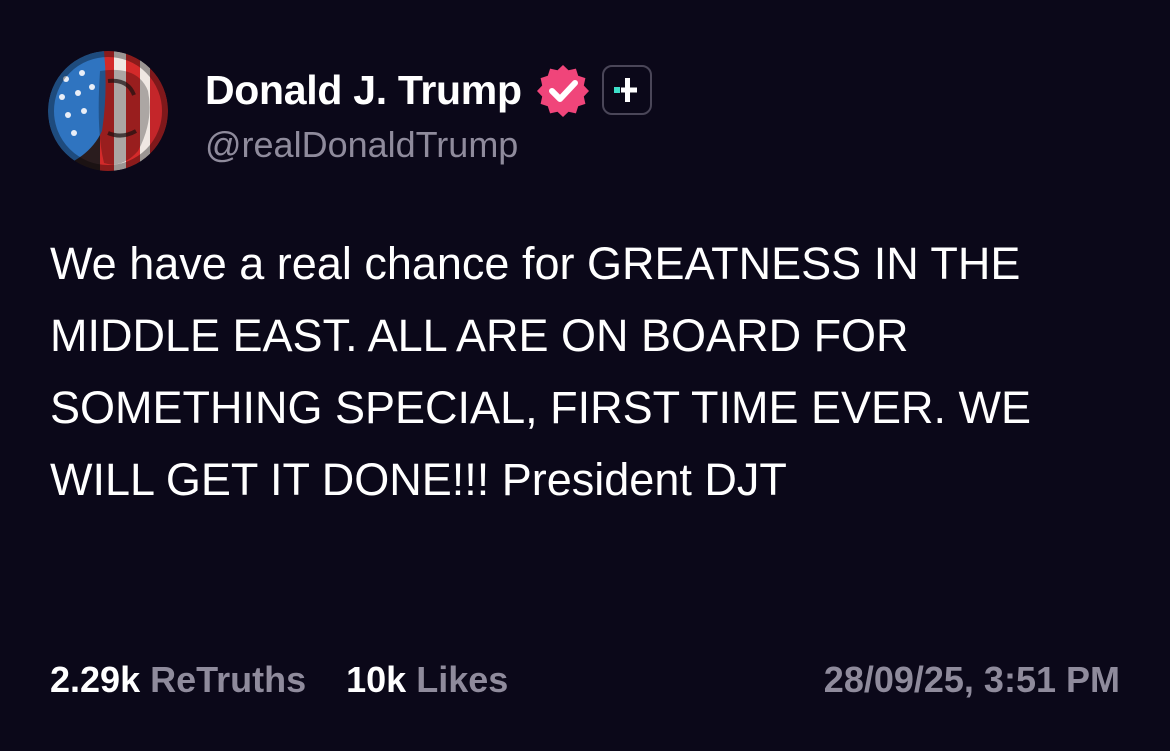 Image resolution: width=1170 pixels, height=751 pixels. I want to click on likes-count: 10k, so click(376, 679).